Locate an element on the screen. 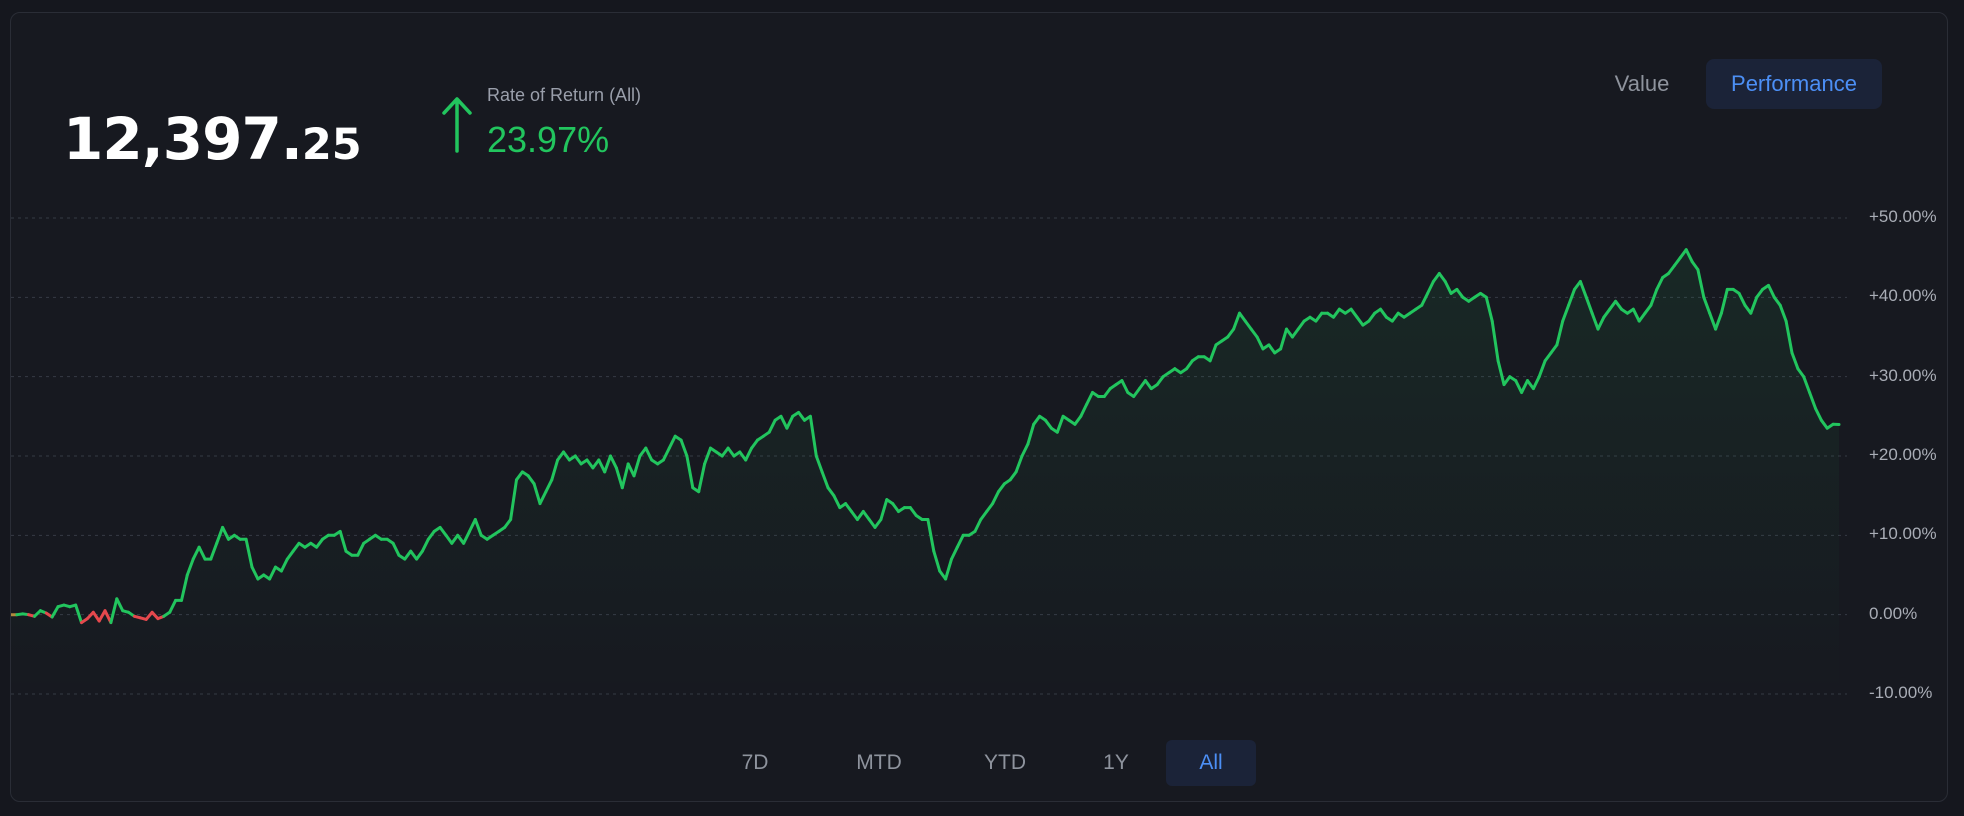  y-tick-label: +20.00% is located at coordinates (1903, 454).